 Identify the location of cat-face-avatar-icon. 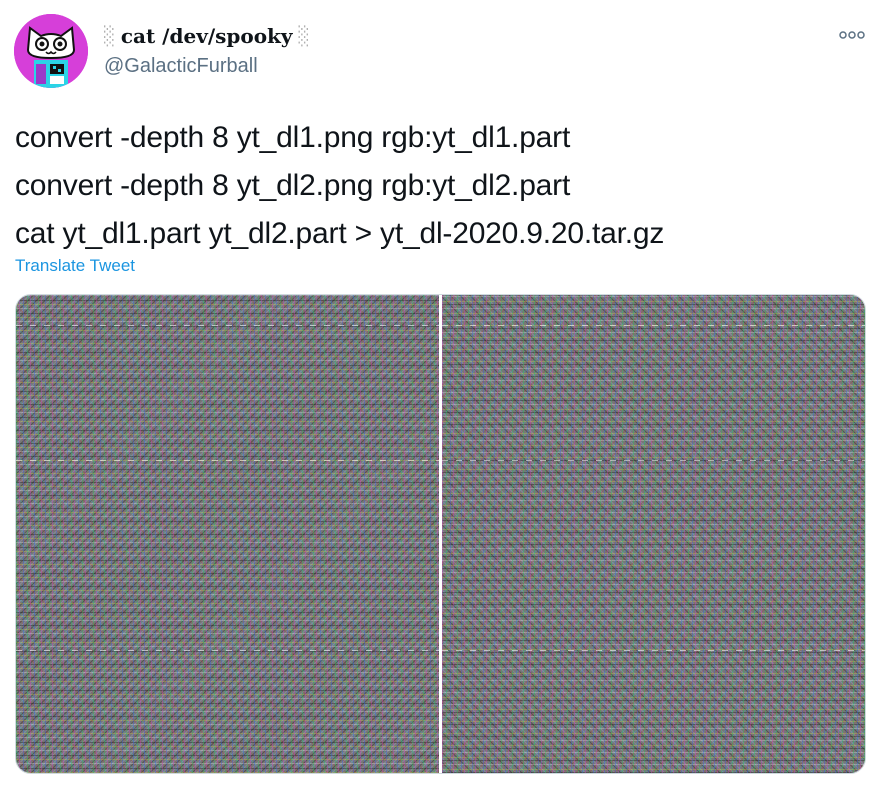
(51, 51).